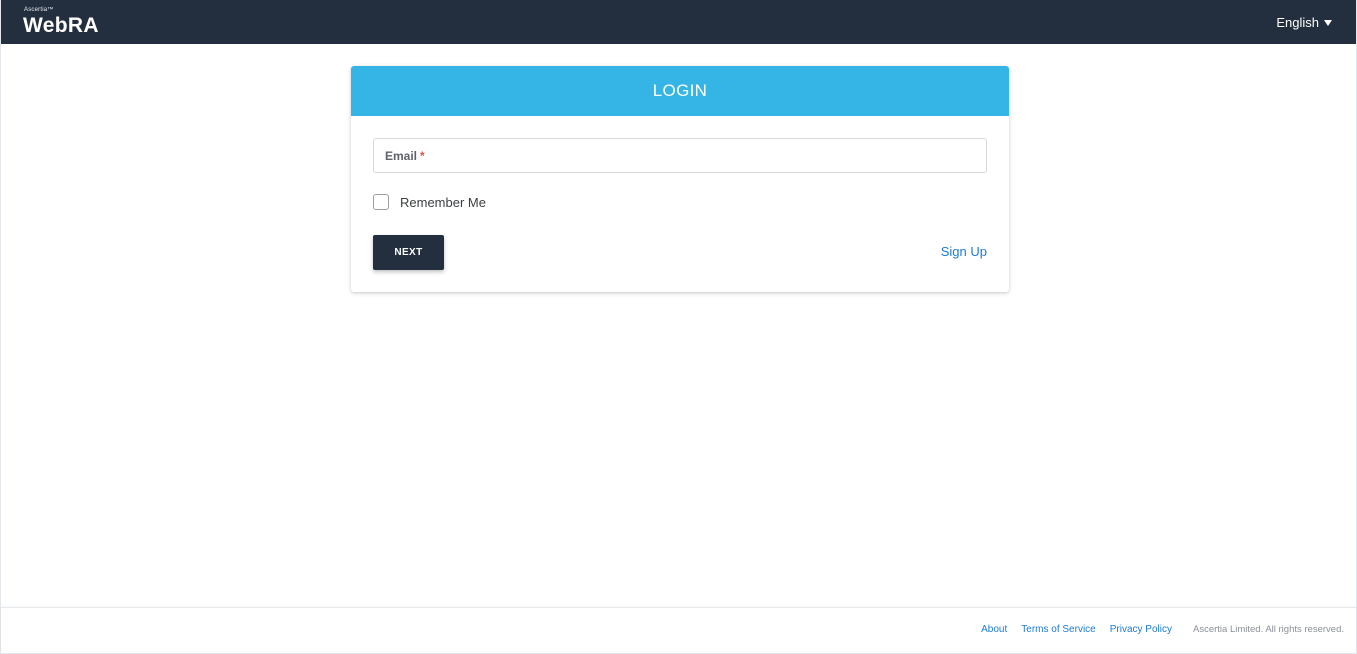 This screenshot has height=654, width=1357. I want to click on footer-link-about: About, so click(994, 629).